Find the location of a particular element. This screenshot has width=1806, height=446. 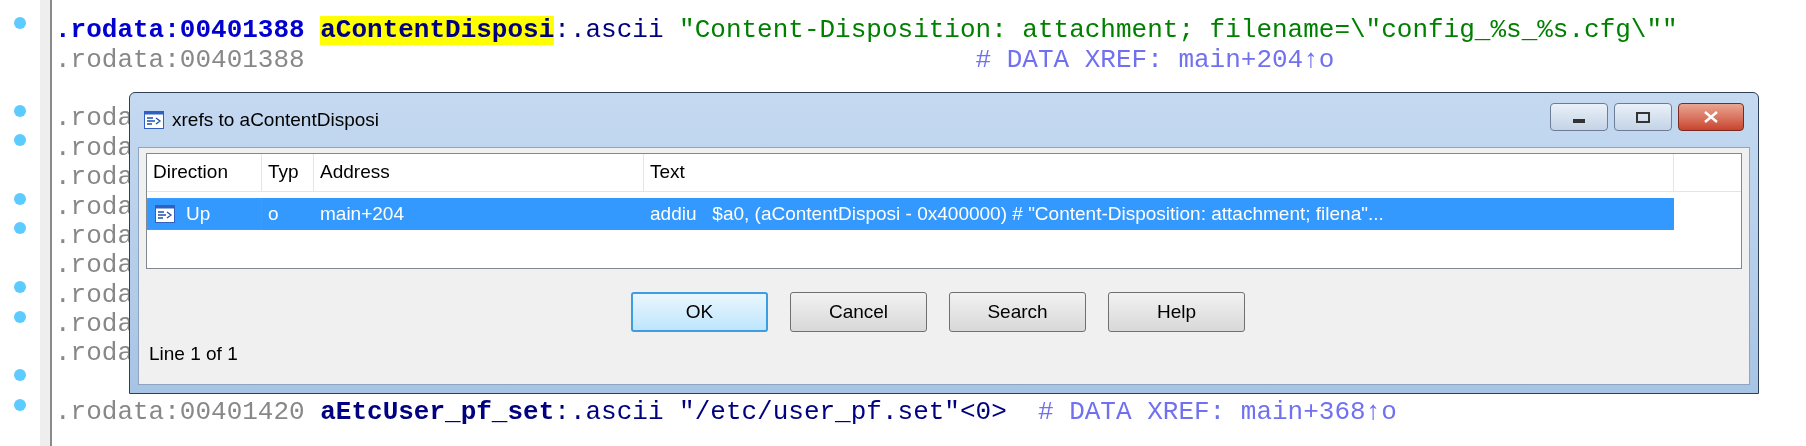

dialog-button: Search is located at coordinates (1017, 312).